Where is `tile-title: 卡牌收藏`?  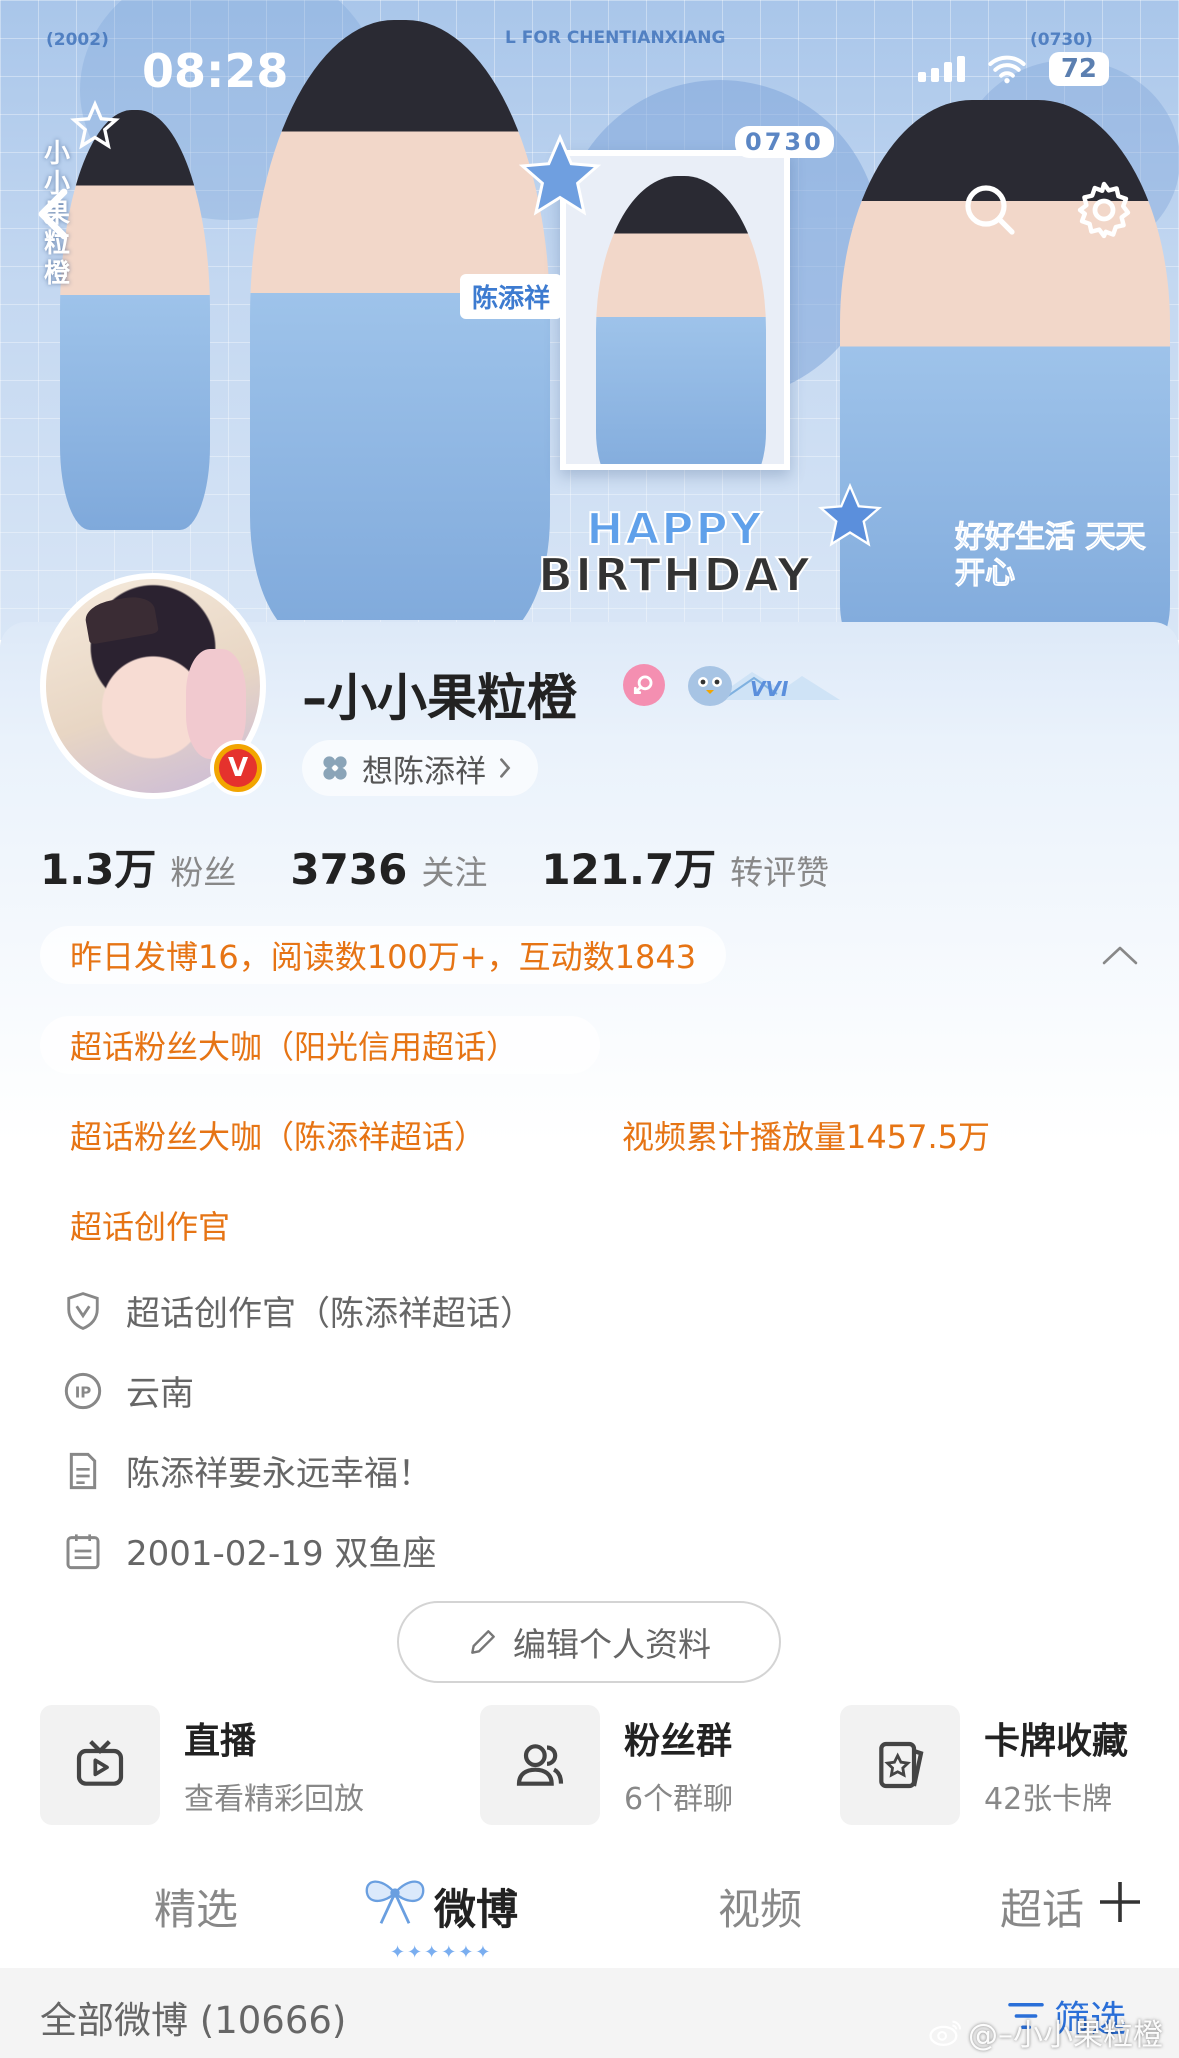
tile-title: 卡牌收藏 is located at coordinates (1056, 1741).